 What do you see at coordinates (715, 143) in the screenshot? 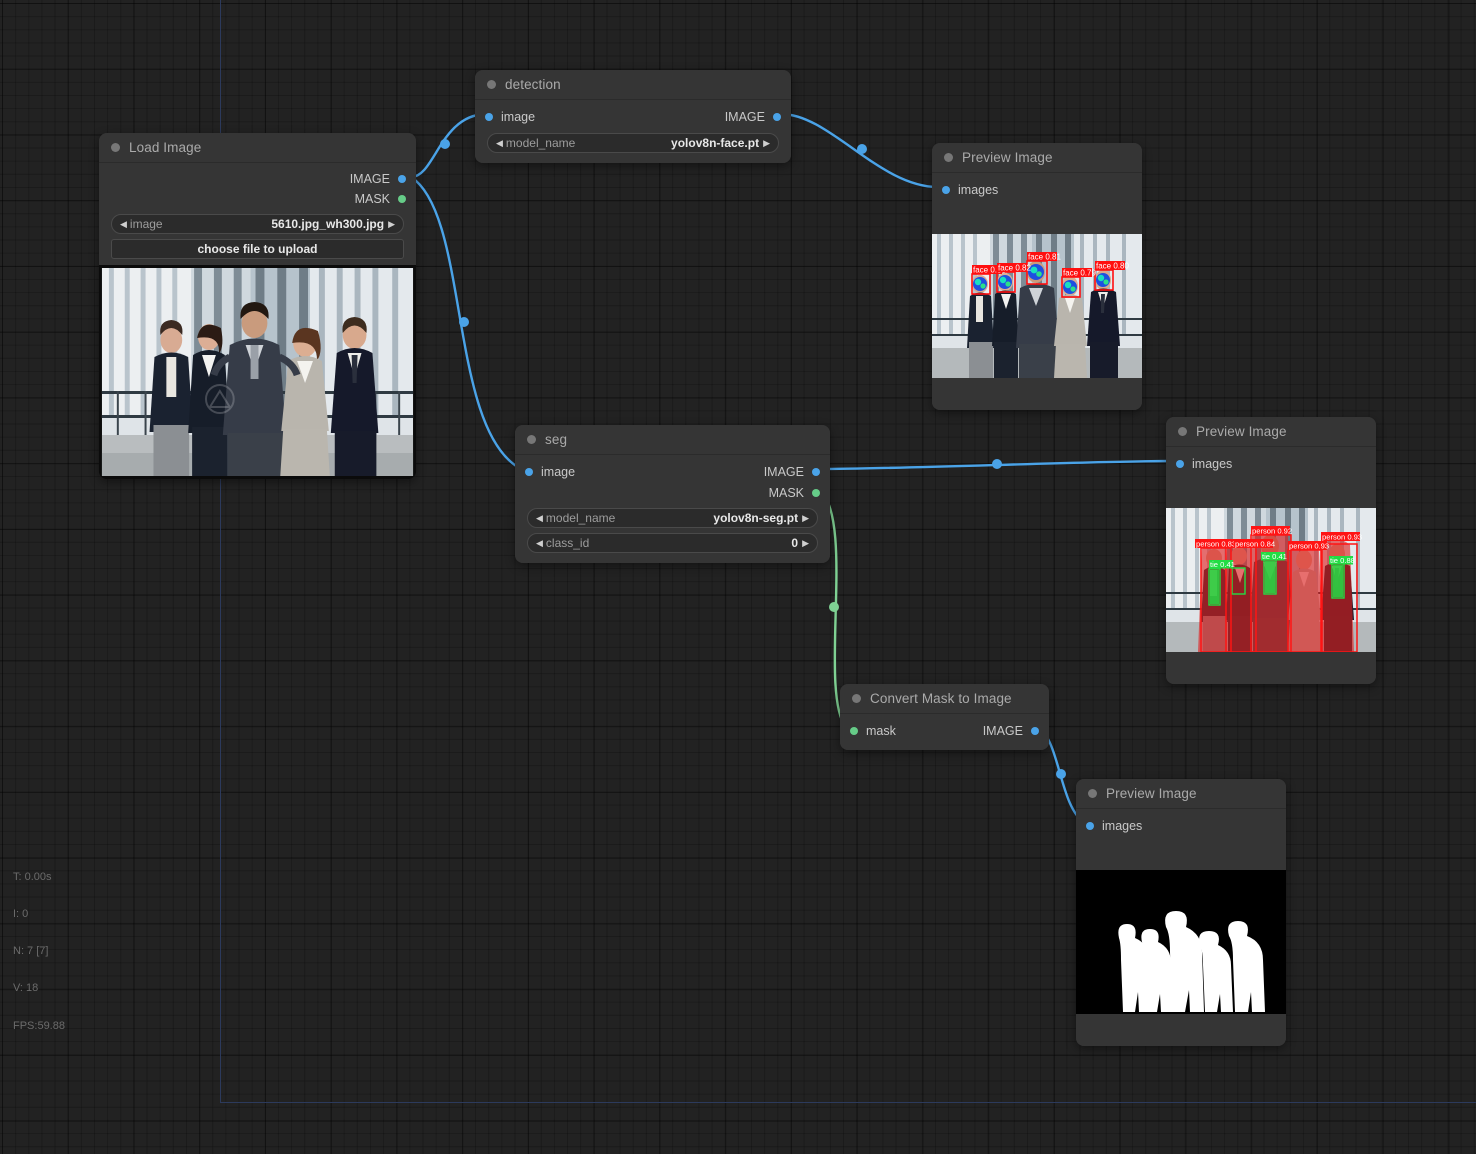
I see `widget-value: yolov8n-face.pt` at bounding box center [715, 143].